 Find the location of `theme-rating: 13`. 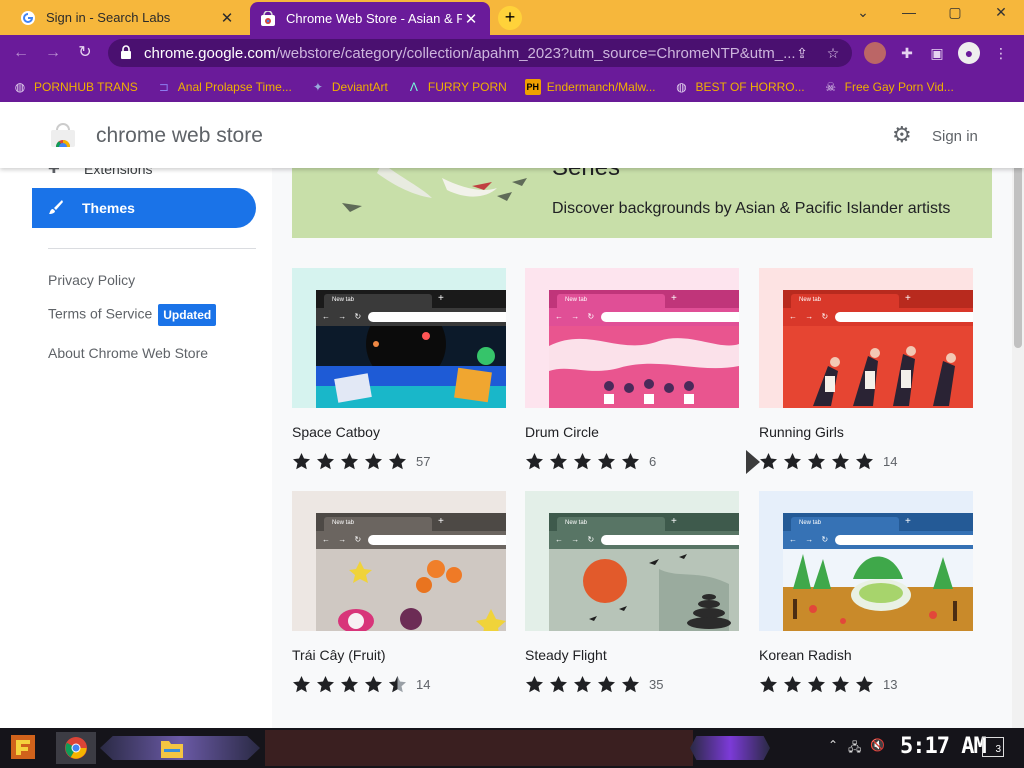

theme-rating: 13 is located at coordinates (828, 684).